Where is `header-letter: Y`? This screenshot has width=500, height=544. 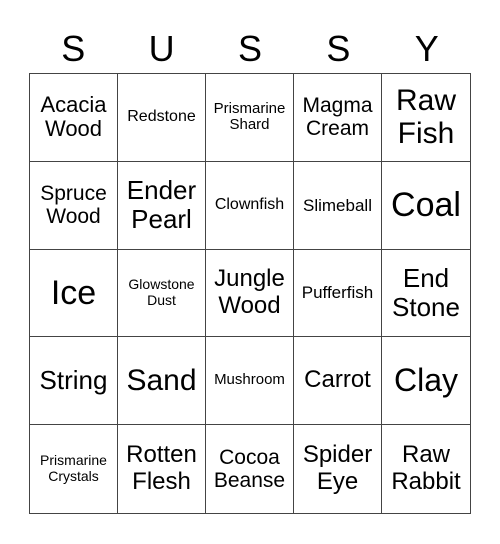
header-letter: Y is located at coordinates (426, 48).